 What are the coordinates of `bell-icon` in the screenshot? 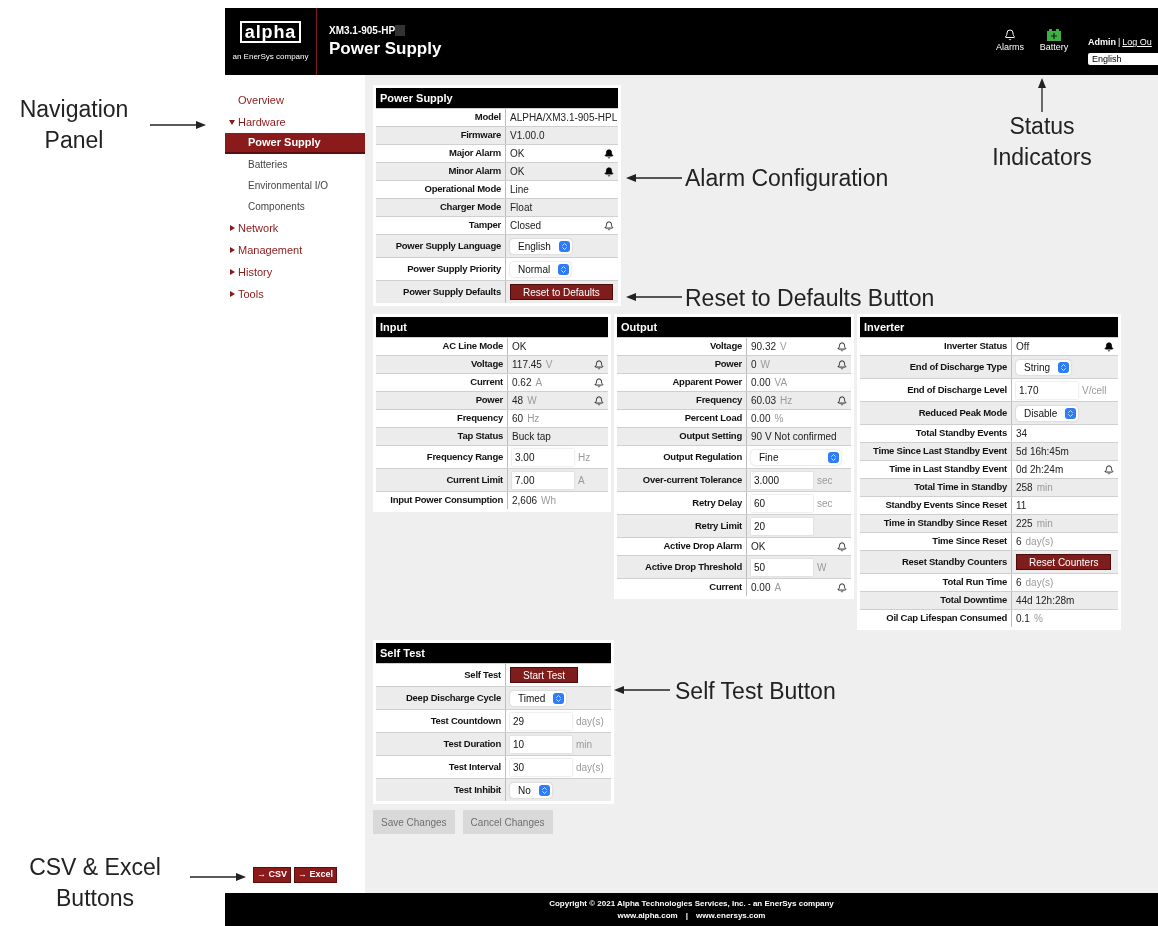 It's located at (1010, 34).